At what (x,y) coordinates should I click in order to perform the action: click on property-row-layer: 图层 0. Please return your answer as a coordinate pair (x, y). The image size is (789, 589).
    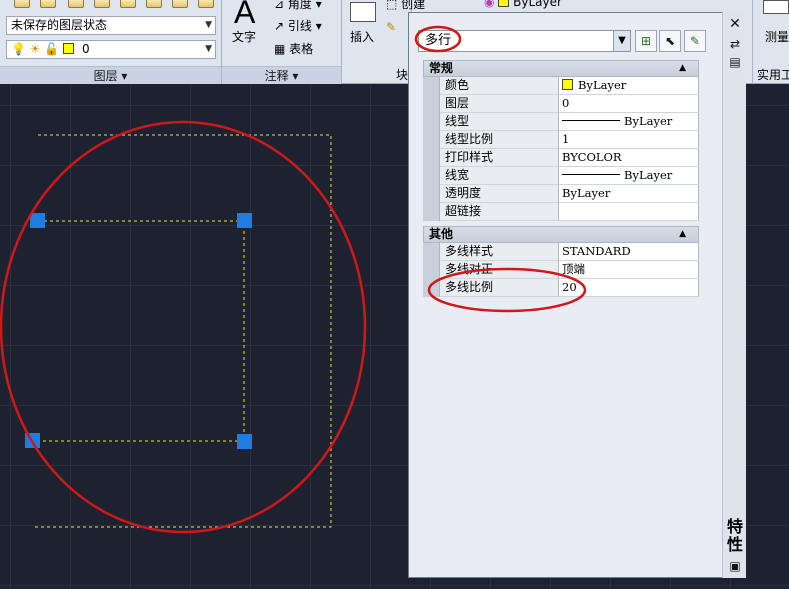
    Looking at the image, I should click on (561, 104).